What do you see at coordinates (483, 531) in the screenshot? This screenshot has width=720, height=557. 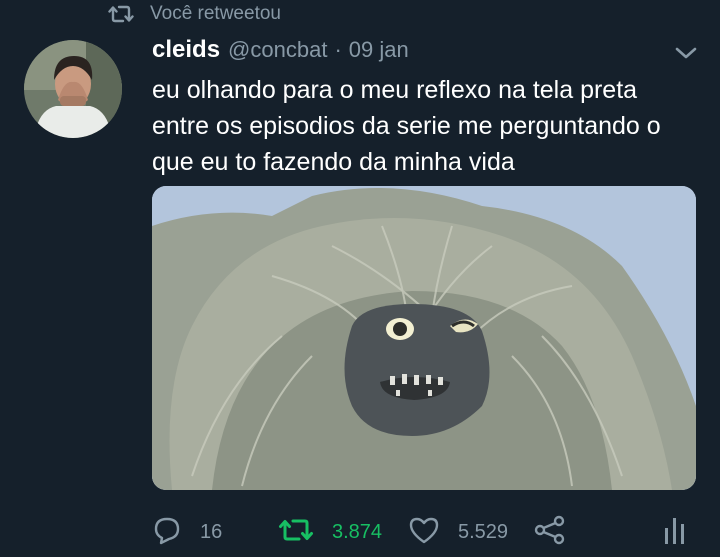 I see `like-count: 5.529` at bounding box center [483, 531].